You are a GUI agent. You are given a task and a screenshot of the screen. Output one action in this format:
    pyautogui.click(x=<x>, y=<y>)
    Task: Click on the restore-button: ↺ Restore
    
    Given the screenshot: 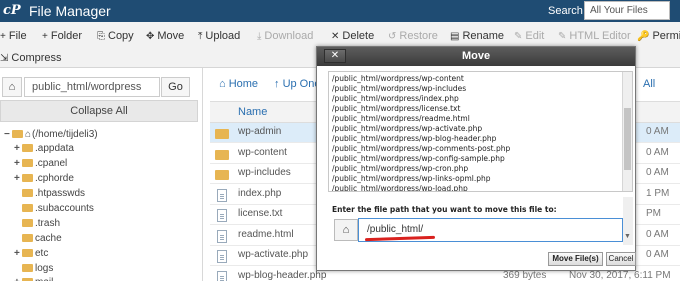 What is the action you would take?
    pyautogui.click(x=413, y=36)
    